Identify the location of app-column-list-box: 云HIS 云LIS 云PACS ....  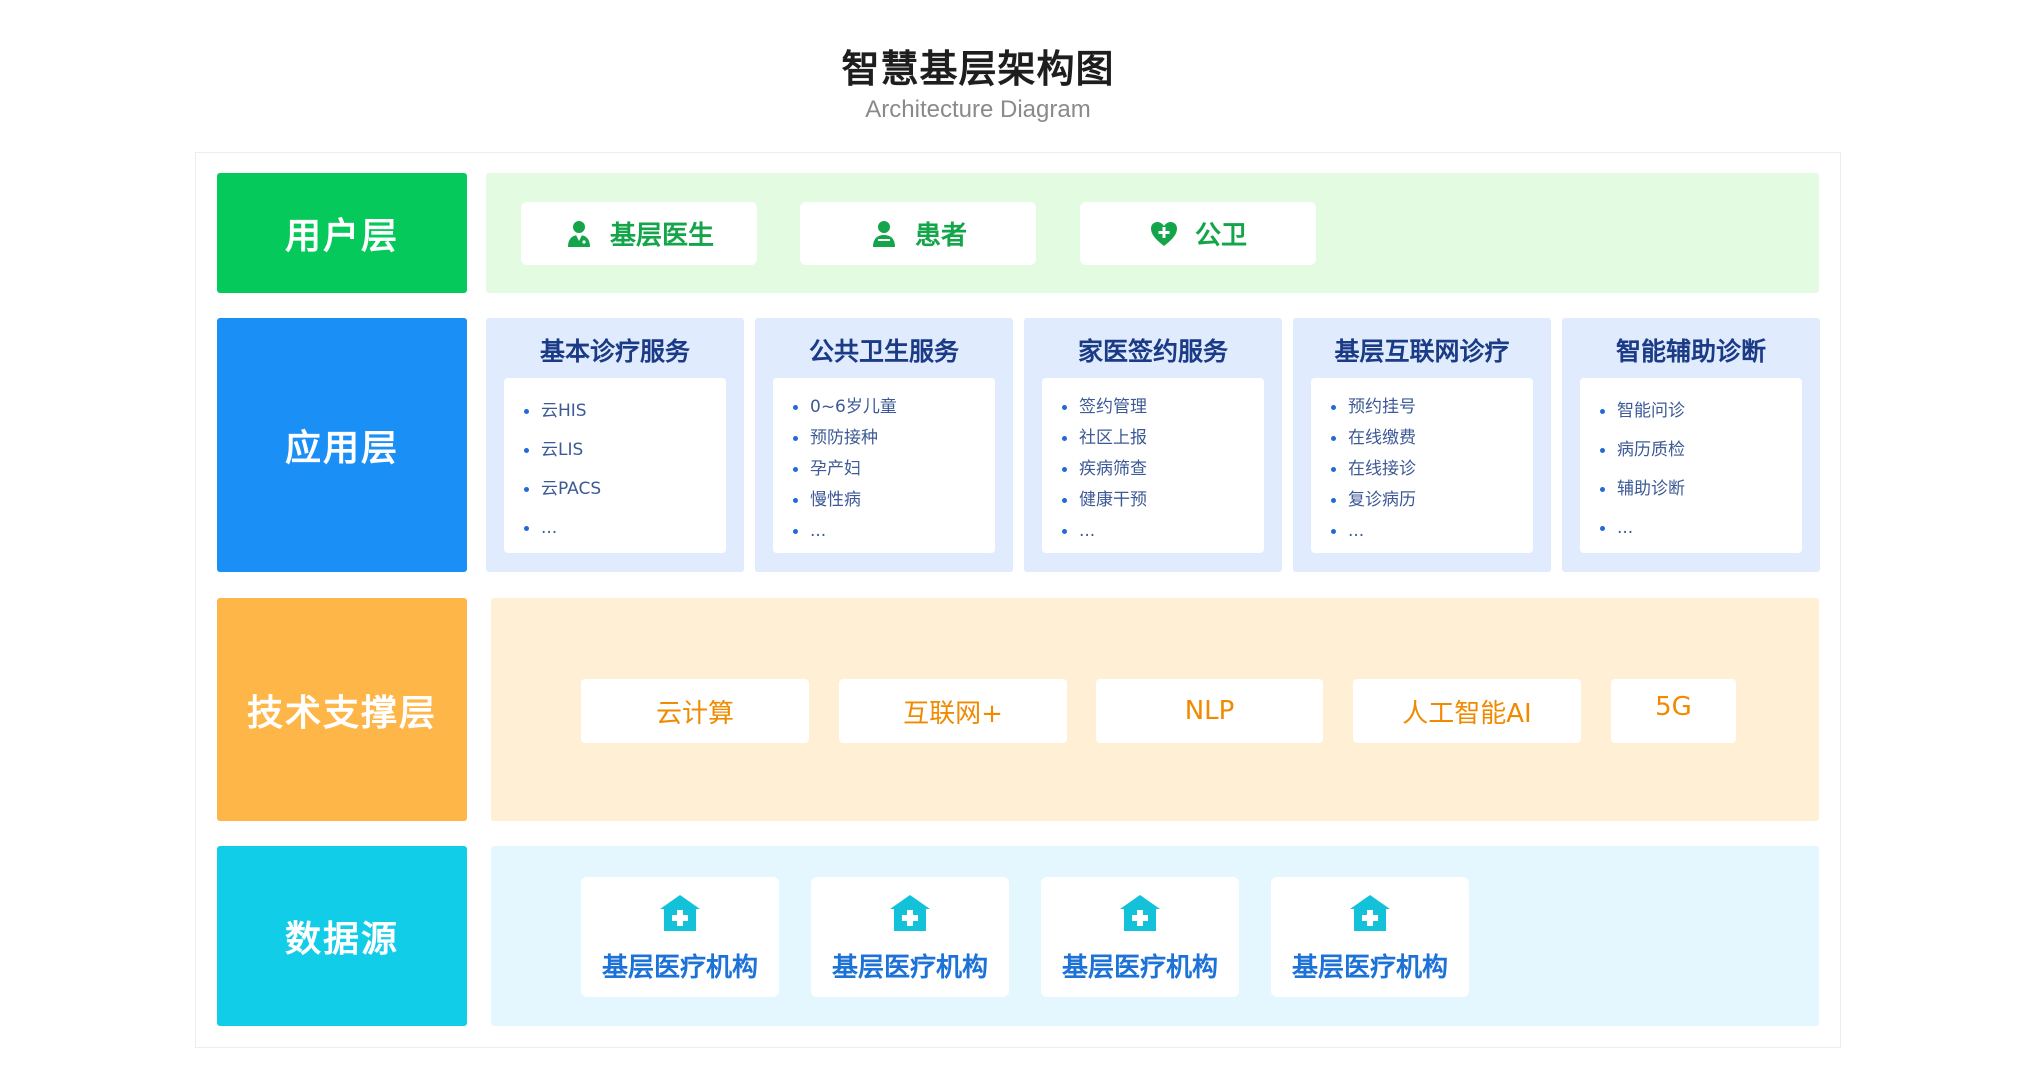
(615, 465).